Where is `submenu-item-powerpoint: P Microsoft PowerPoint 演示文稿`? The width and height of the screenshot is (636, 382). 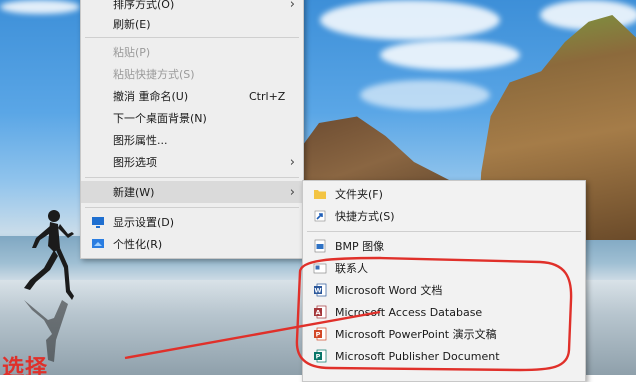 submenu-item-powerpoint: P Microsoft PowerPoint 演示文稿 is located at coordinates (444, 334).